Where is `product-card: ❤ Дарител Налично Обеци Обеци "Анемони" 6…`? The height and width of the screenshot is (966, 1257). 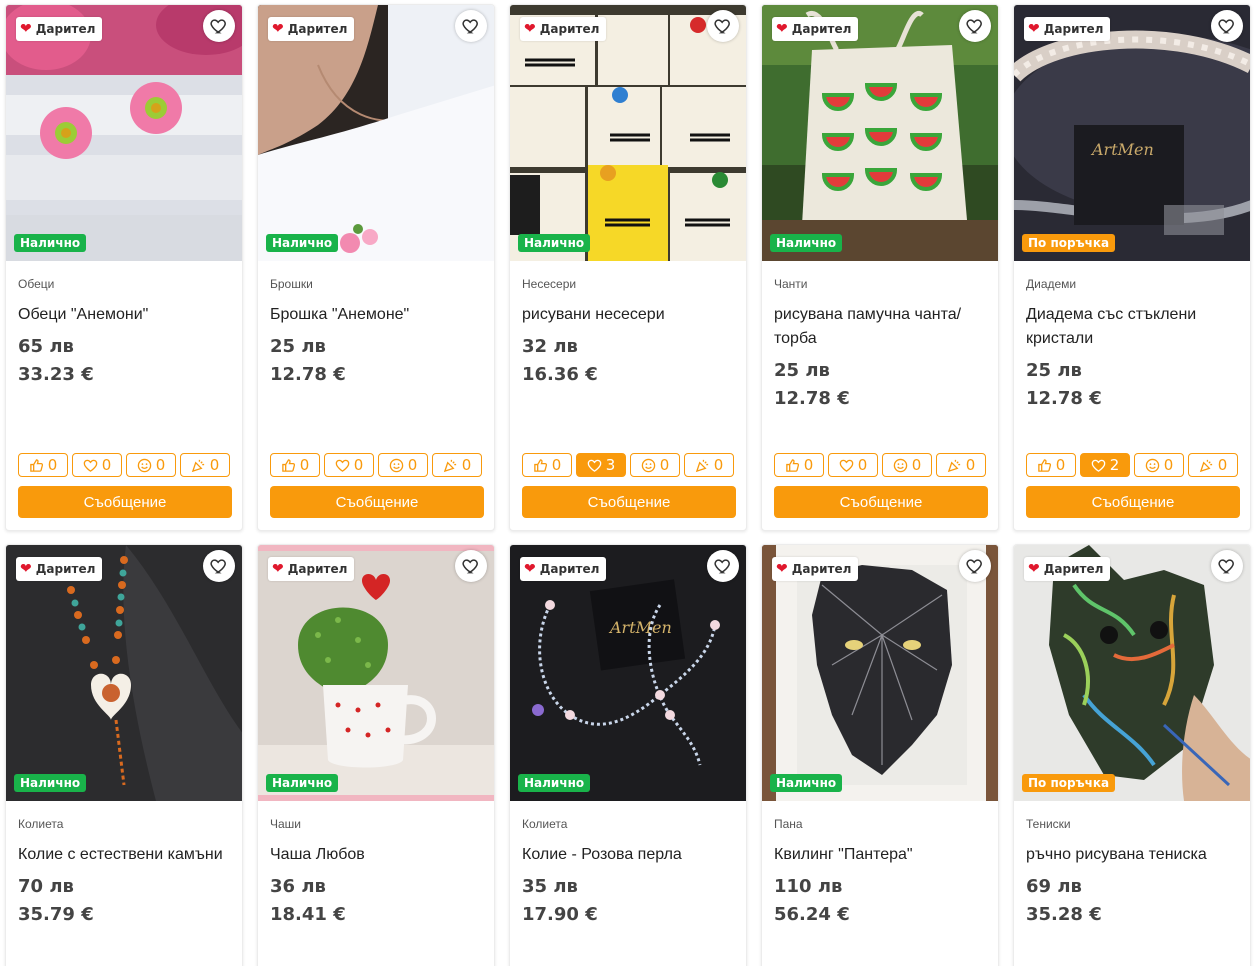 product-card: ❤ Дарител Налично Обеци Обеци "Анемони" 6… is located at coordinates (124, 267).